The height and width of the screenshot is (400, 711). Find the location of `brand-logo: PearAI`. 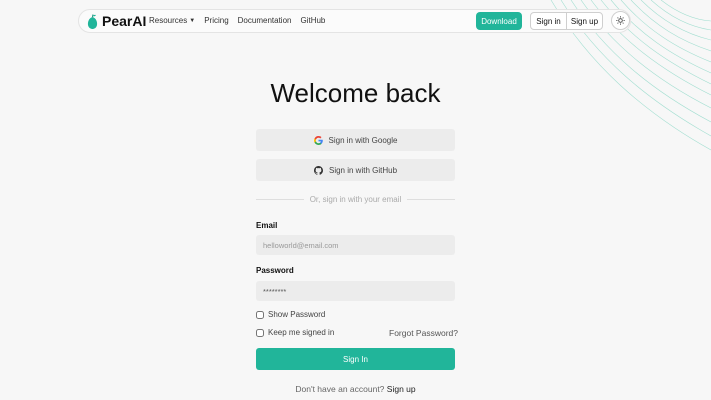

brand-logo: PearAI is located at coordinates (116, 21).